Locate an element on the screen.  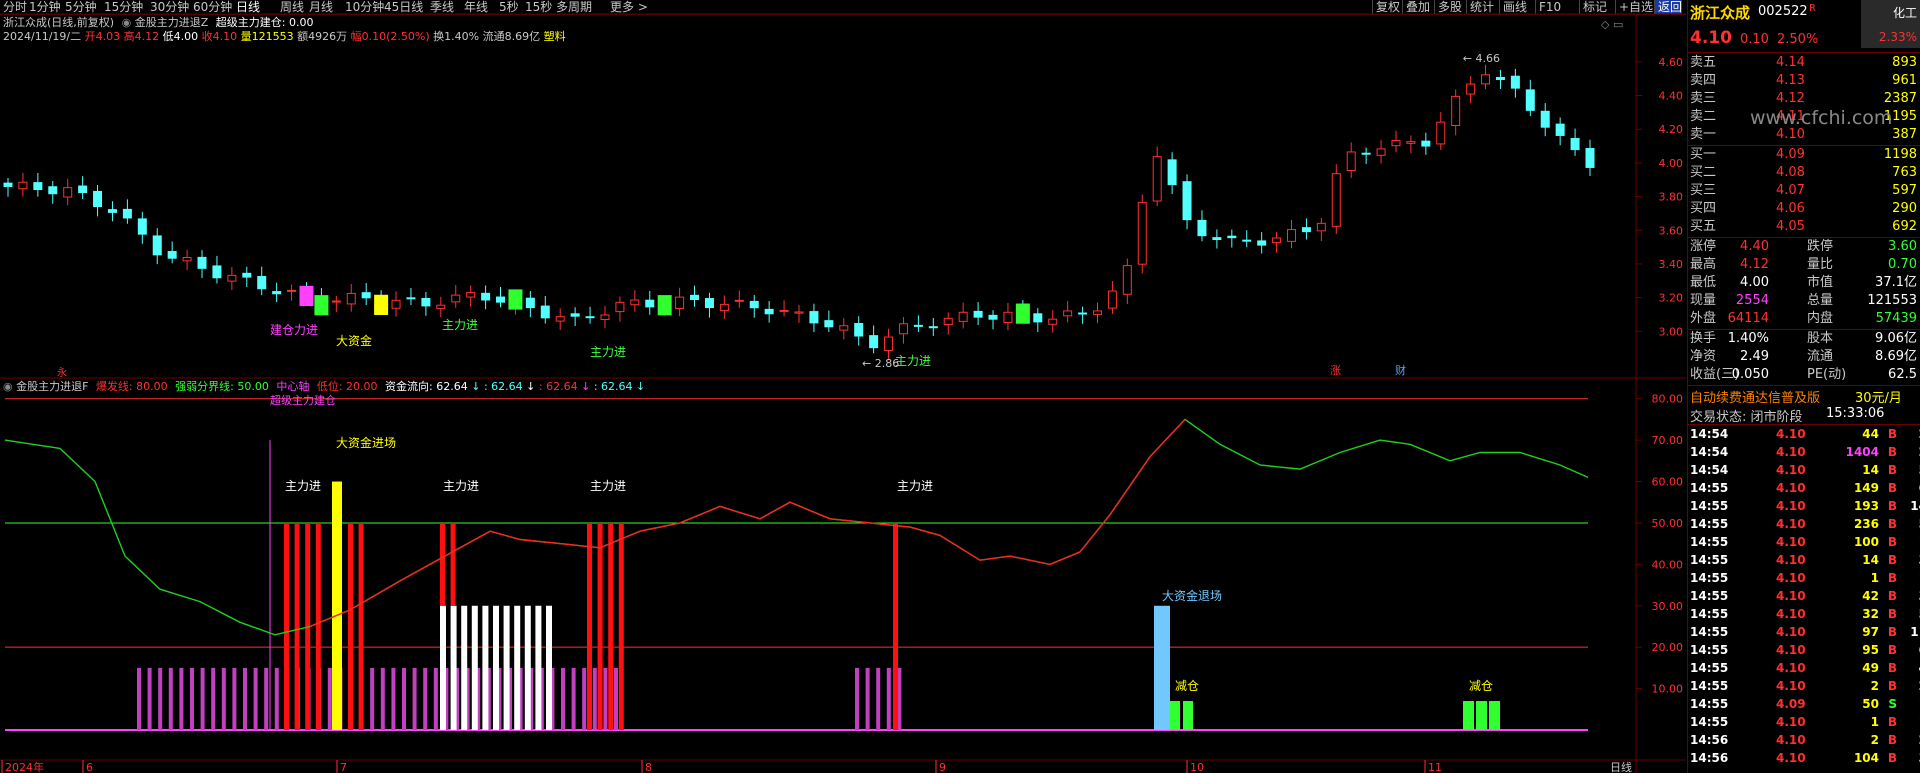
stat2-row: 换手 1.40% 股本 9.06亿 is located at coordinates (1804, 338).